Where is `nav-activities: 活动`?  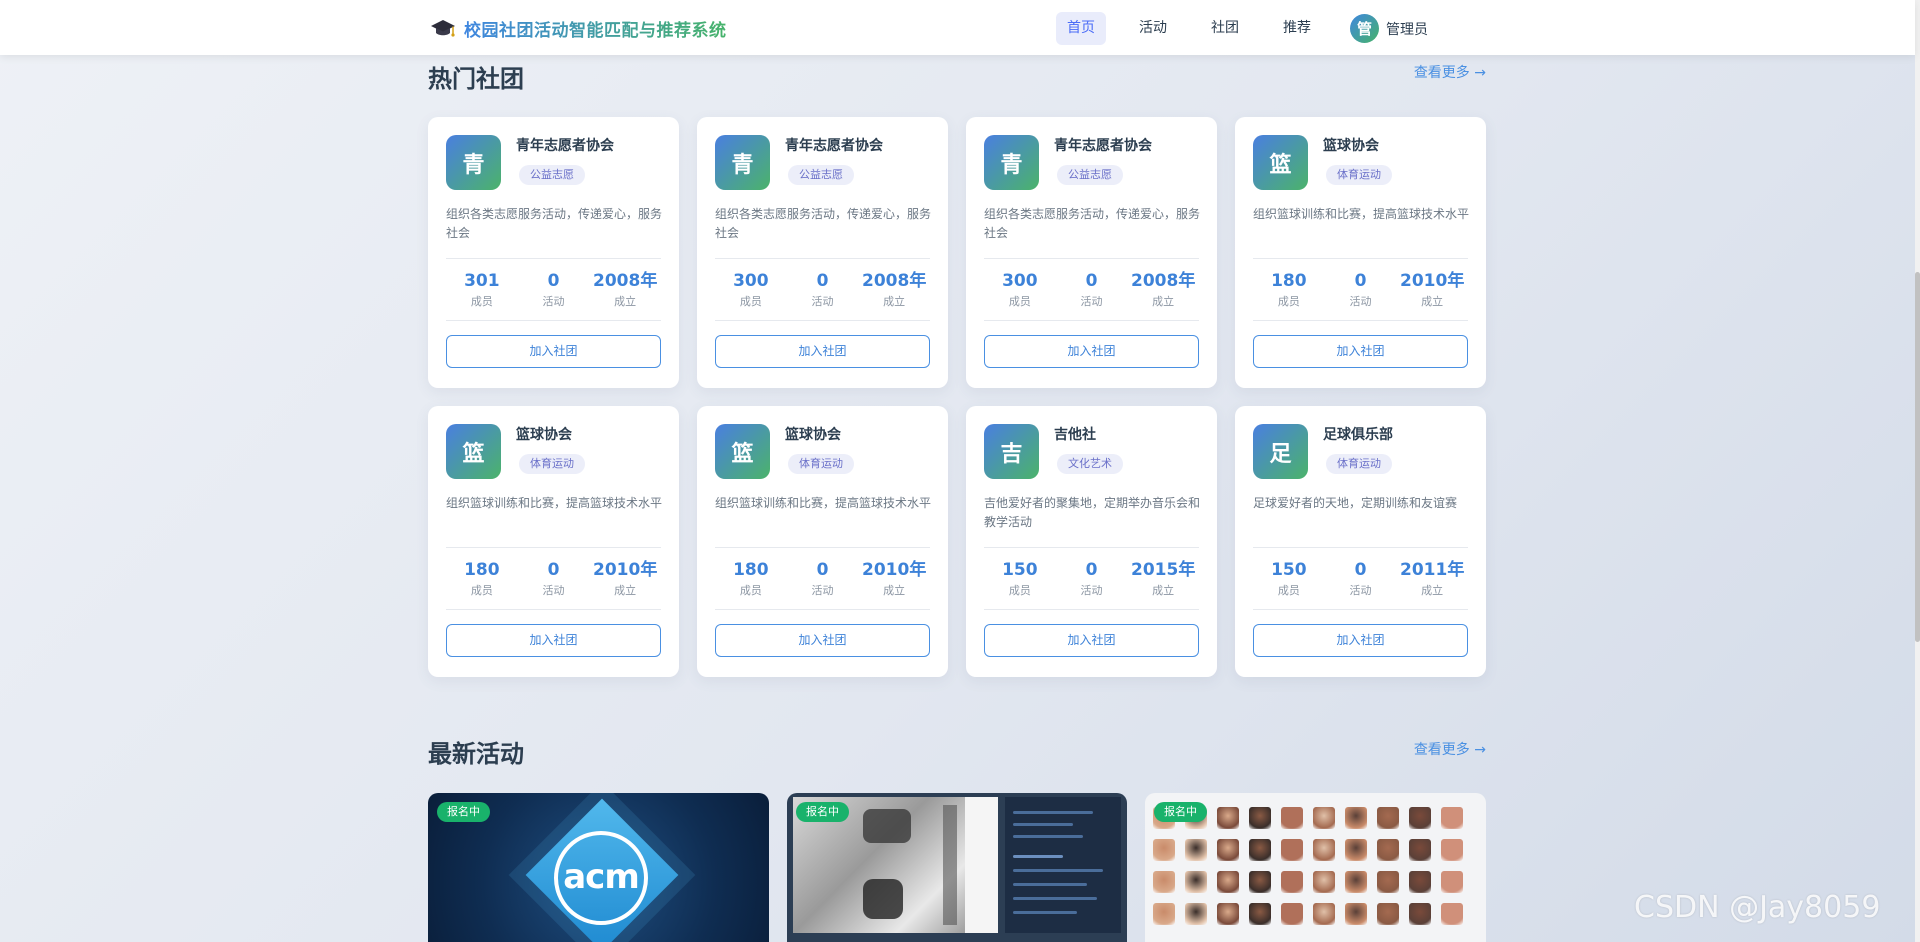
nav-activities: 活动 is located at coordinates (1153, 28).